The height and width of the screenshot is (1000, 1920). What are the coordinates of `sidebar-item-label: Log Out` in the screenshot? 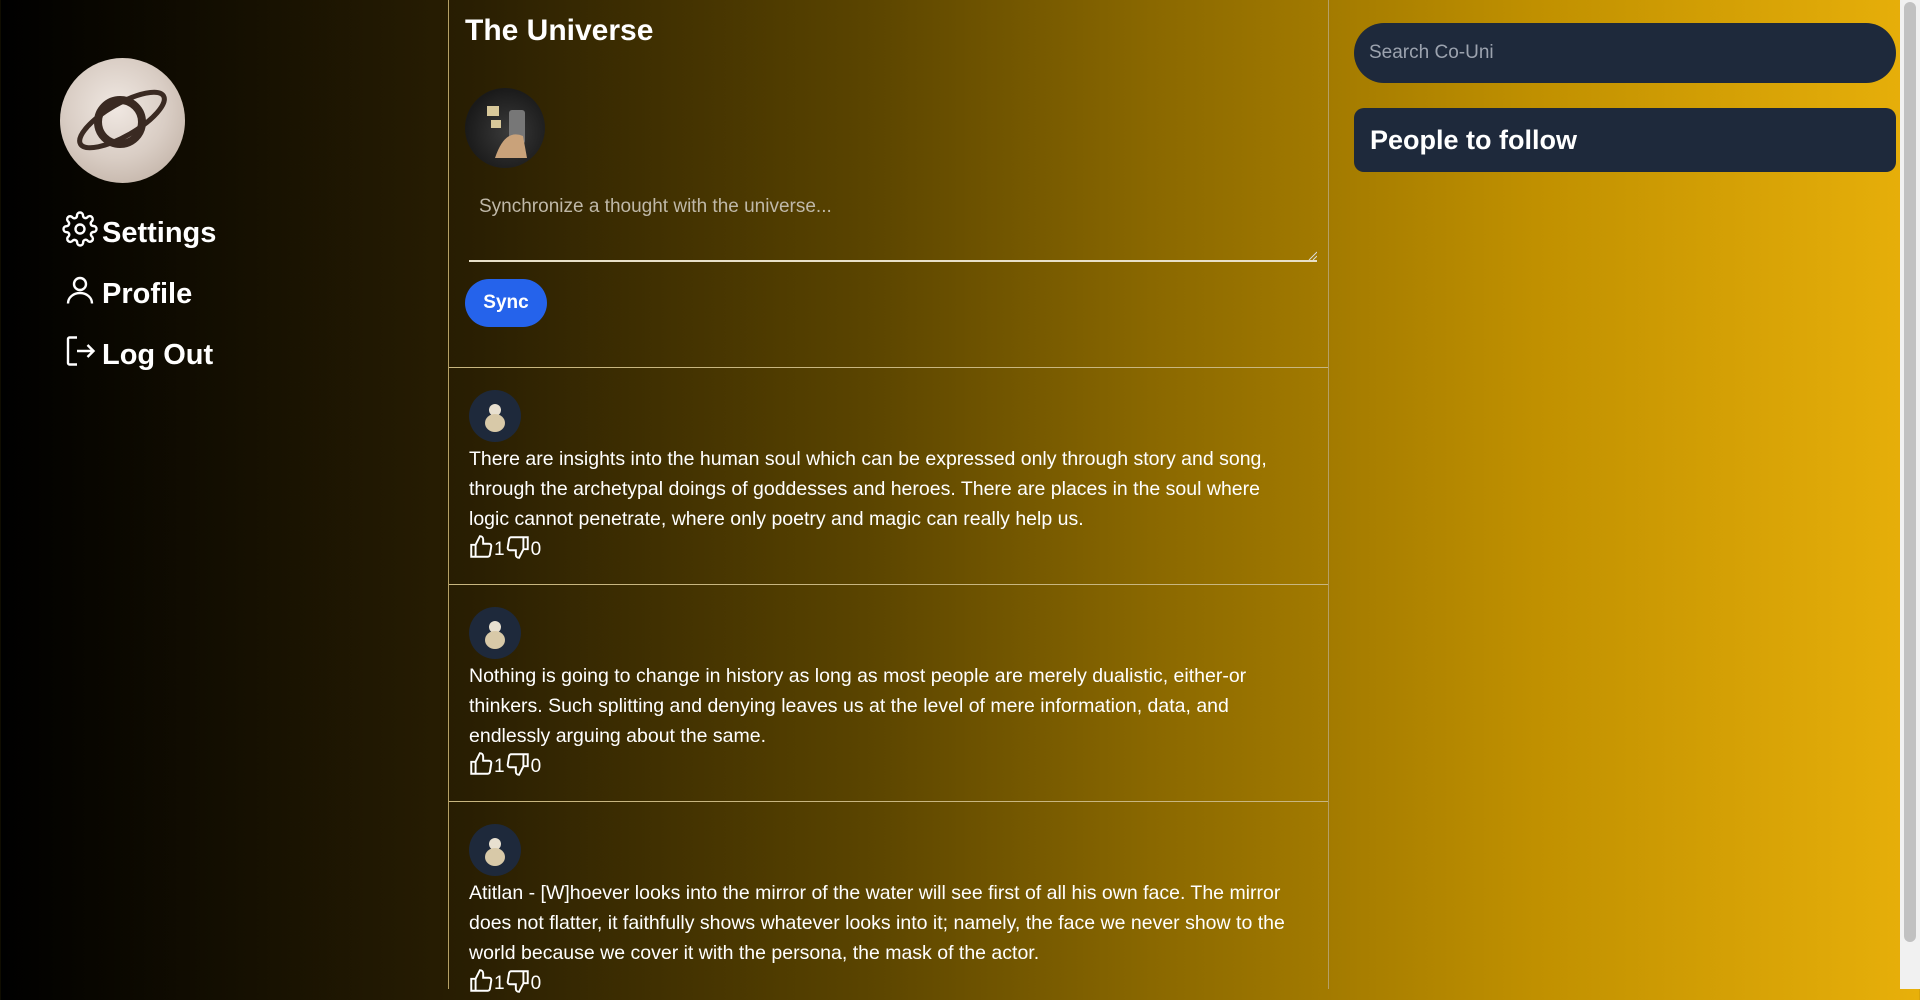 It's located at (158, 354).